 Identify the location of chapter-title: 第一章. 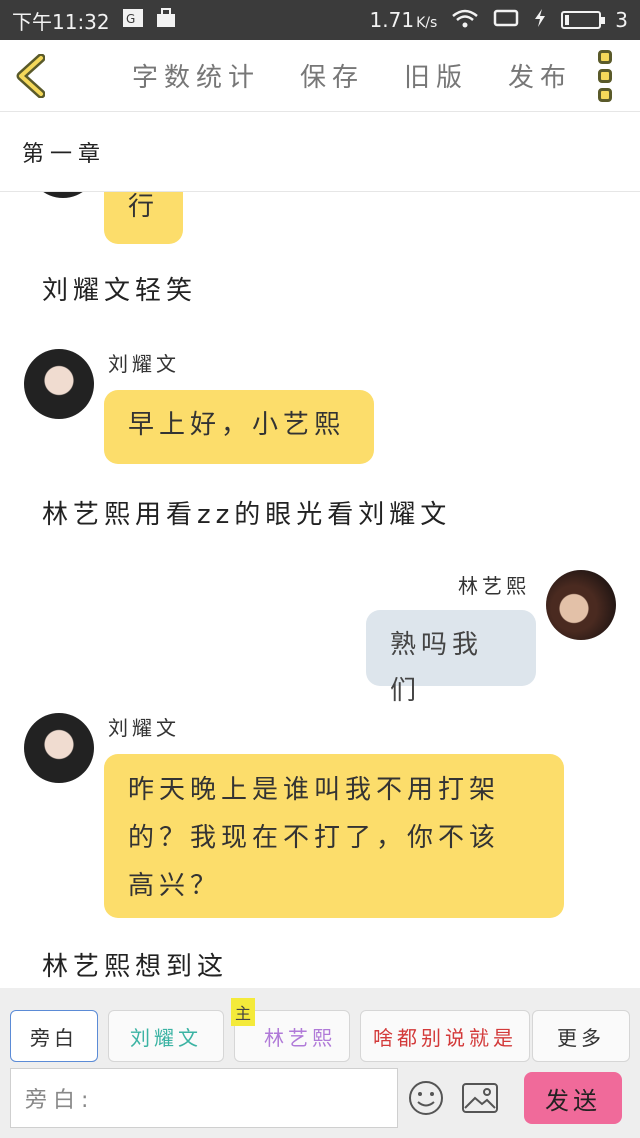
(320, 152).